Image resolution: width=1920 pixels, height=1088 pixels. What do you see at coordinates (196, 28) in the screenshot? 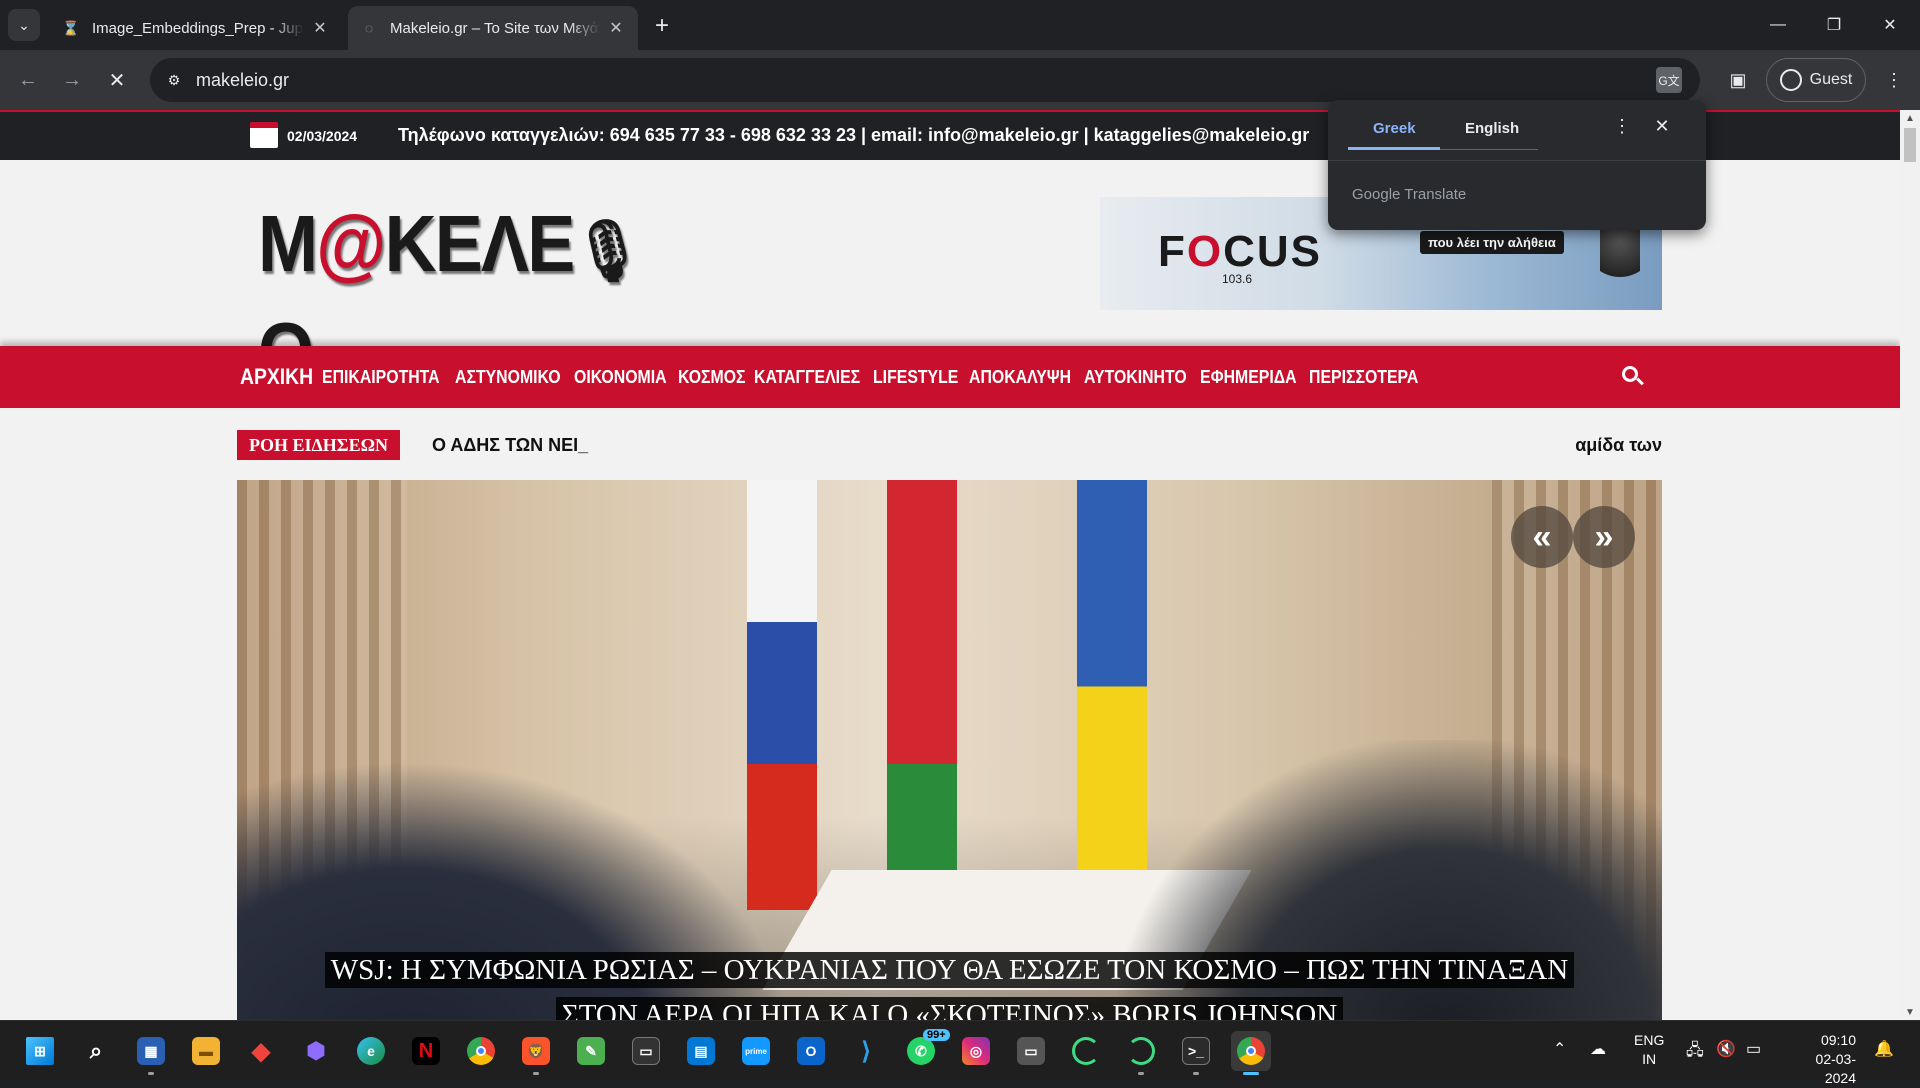
I see `tab-jupyter: ⌛ Image_Embeddings_Prep - Jupyter ✕` at bounding box center [196, 28].